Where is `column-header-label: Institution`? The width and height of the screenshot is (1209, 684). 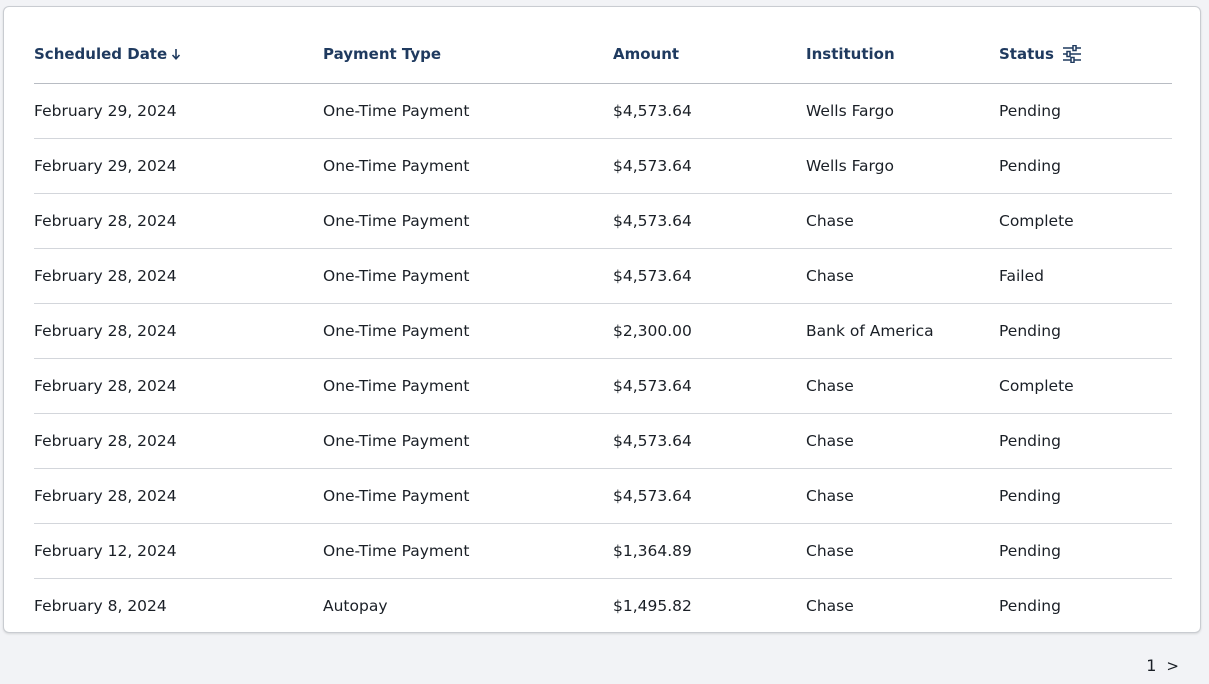
column-header-label: Institution is located at coordinates (850, 54).